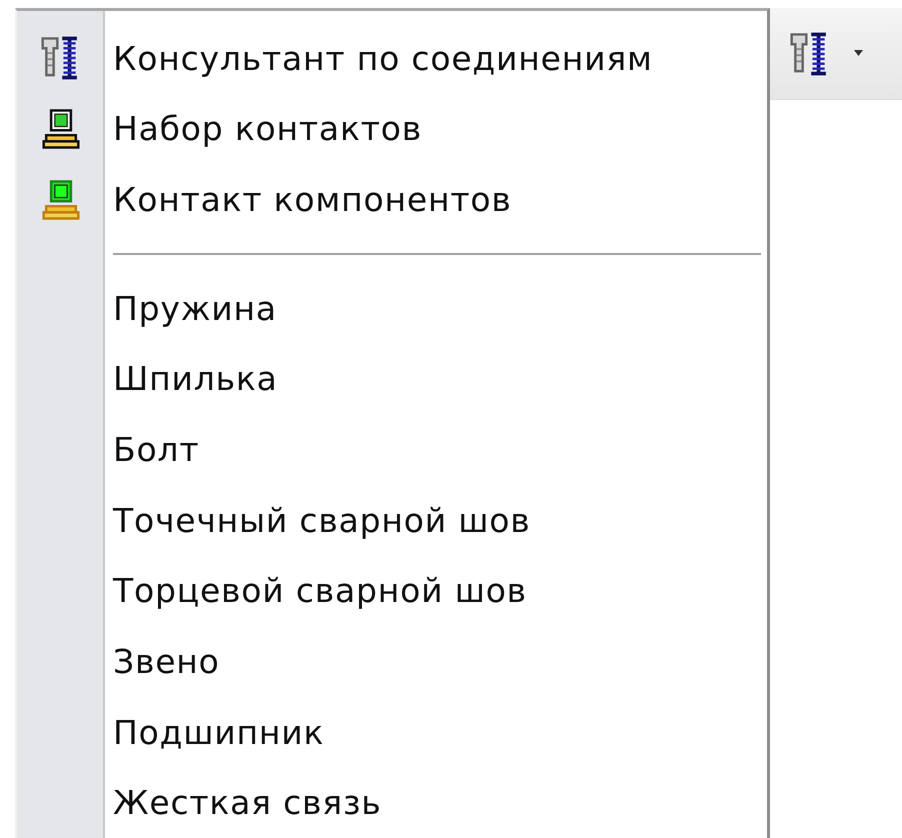 This screenshot has height=838, width=902. I want to click on toolbar-button, so click(836, 54).